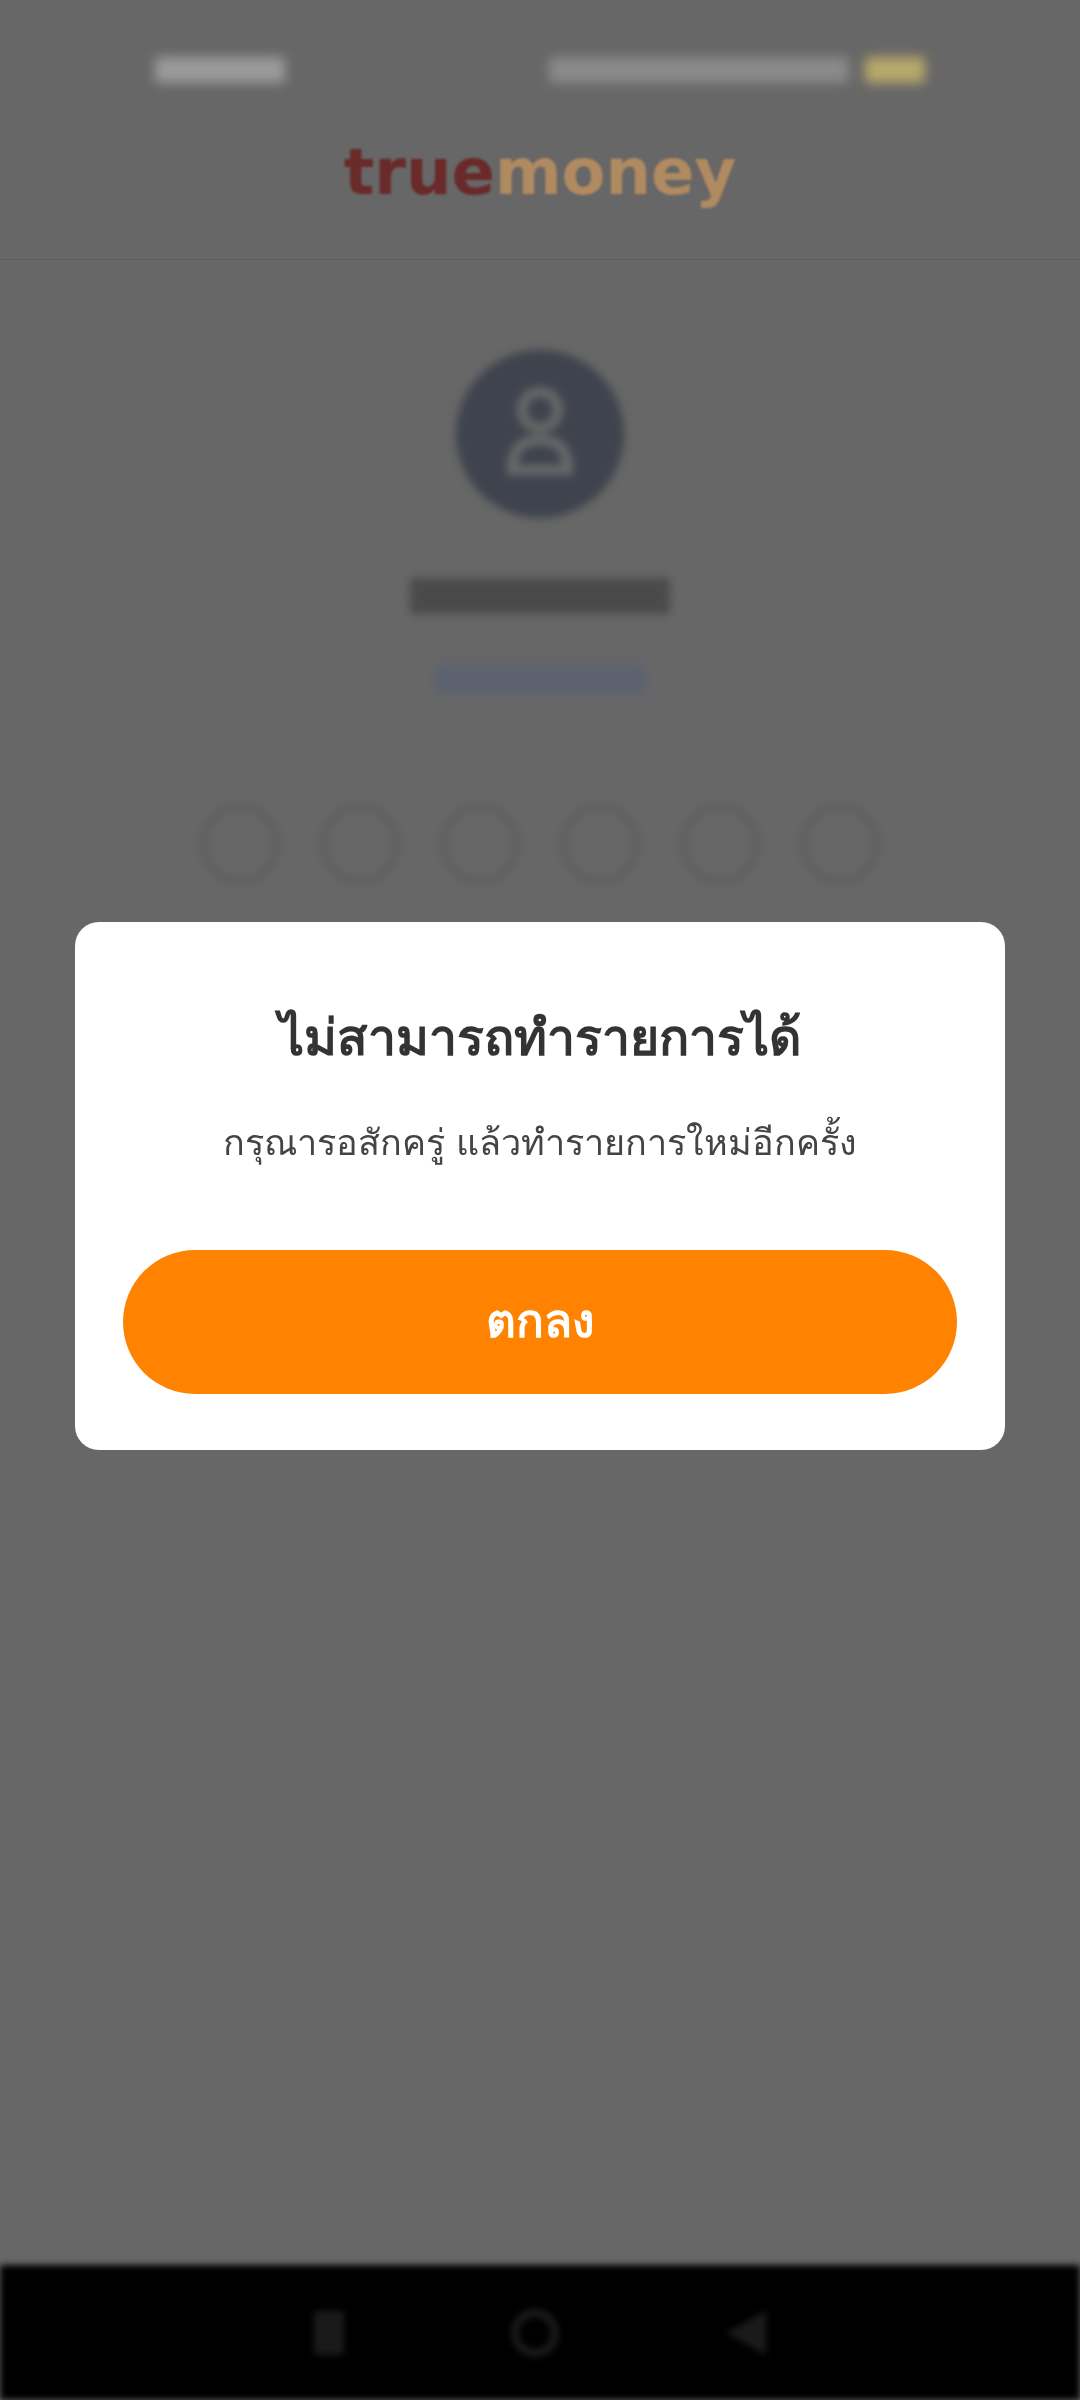 Image resolution: width=1080 pixels, height=2400 pixels. What do you see at coordinates (328, 2332) in the screenshot?
I see `recent-apps-icon` at bounding box center [328, 2332].